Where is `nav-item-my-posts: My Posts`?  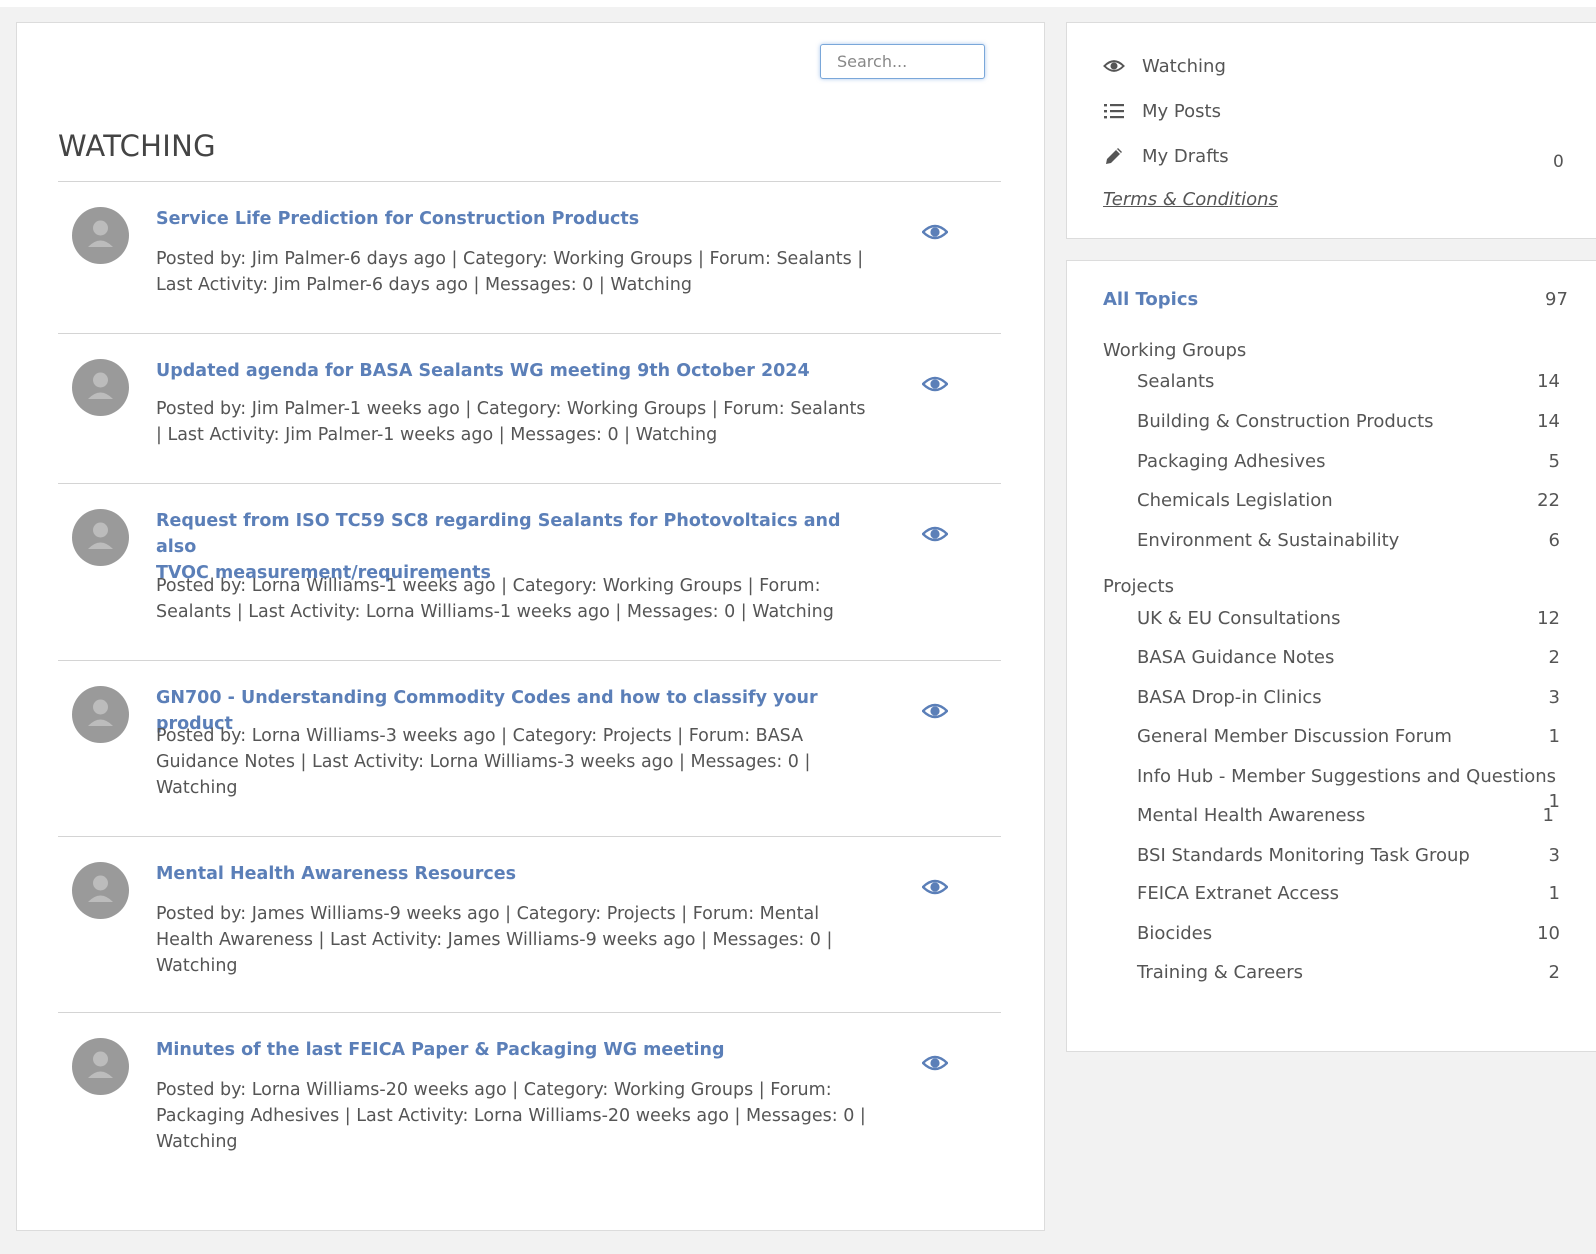
nav-item-my-posts: My Posts is located at coordinates (1162, 111).